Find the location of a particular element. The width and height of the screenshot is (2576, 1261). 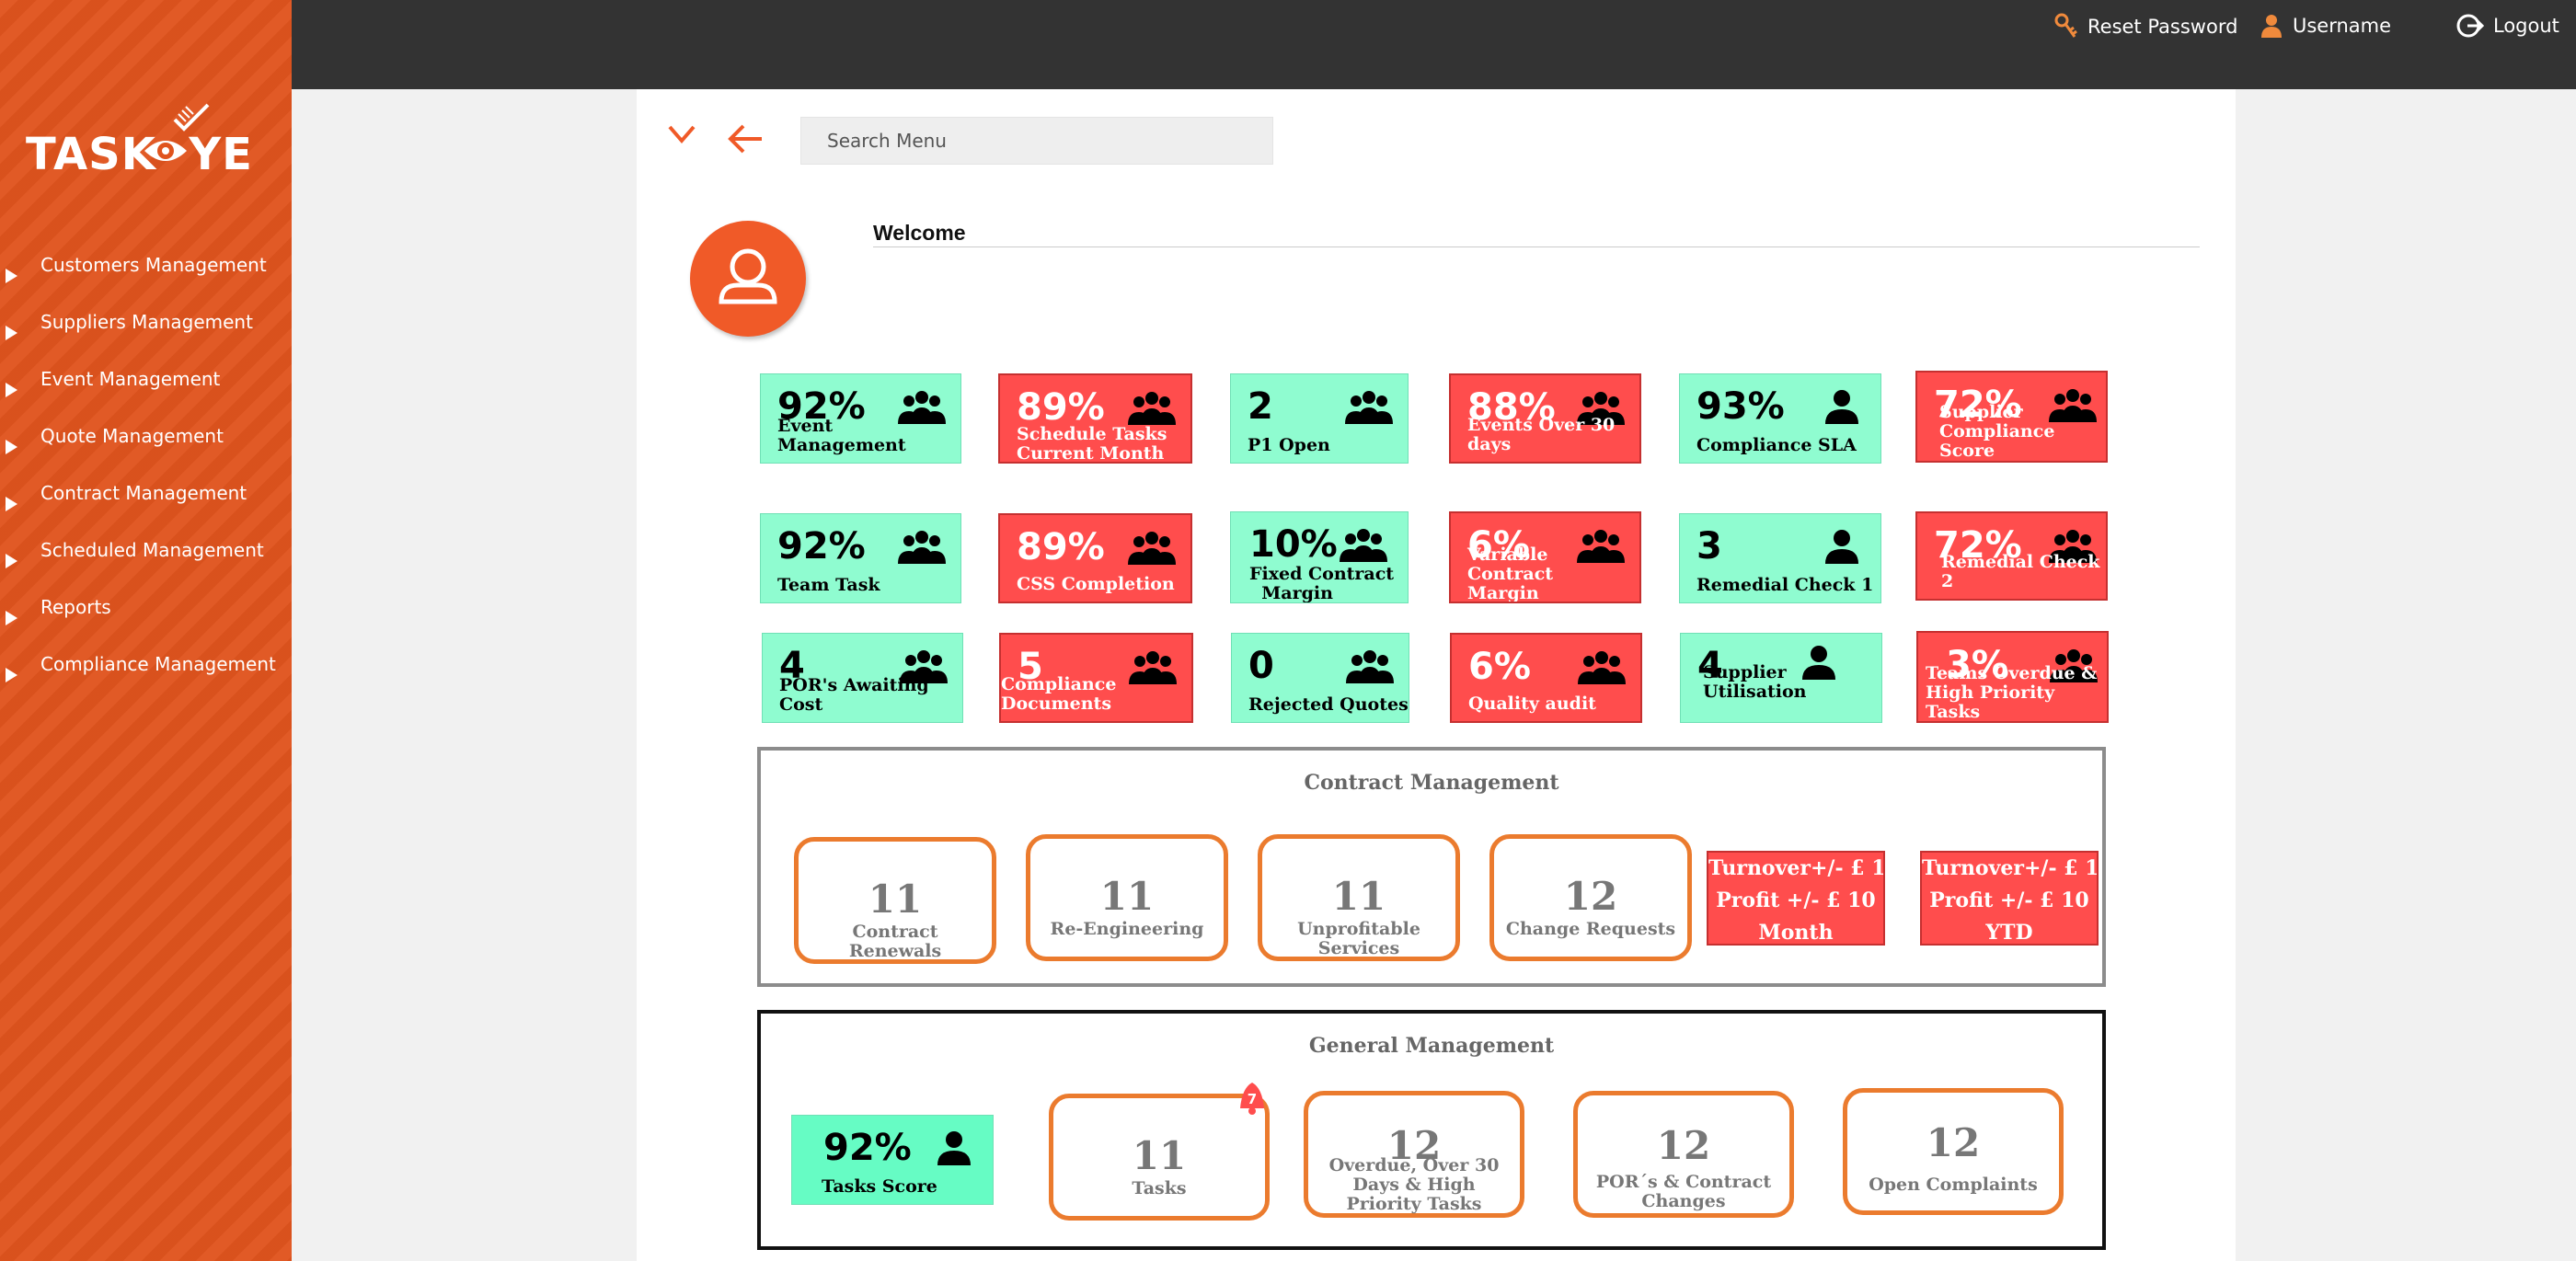

box-label: Change Requests is located at coordinates (1590, 929).